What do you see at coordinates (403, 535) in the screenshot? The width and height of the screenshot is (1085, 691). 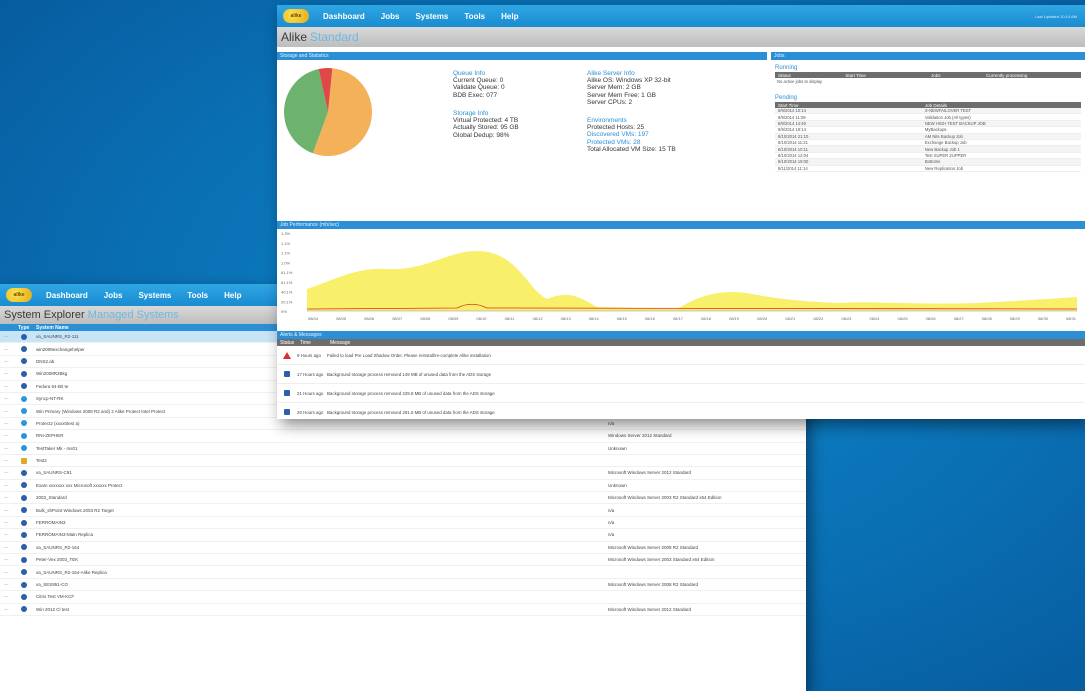 I see `system-row: — FERROMAIN3-Main Replica n/a` at bounding box center [403, 535].